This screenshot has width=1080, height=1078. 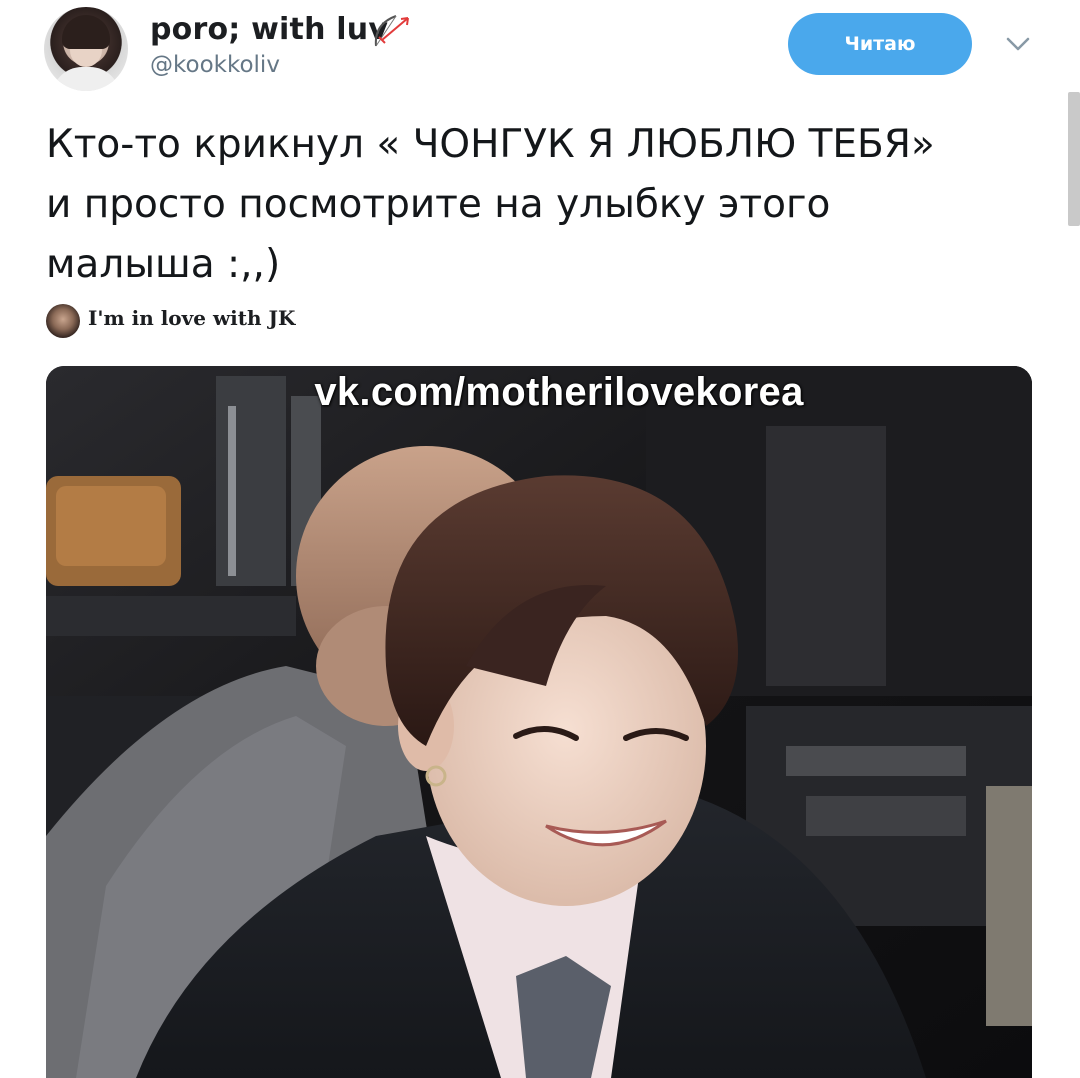 I want to click on follow-button: Читаю, so click(x=880, y=44).